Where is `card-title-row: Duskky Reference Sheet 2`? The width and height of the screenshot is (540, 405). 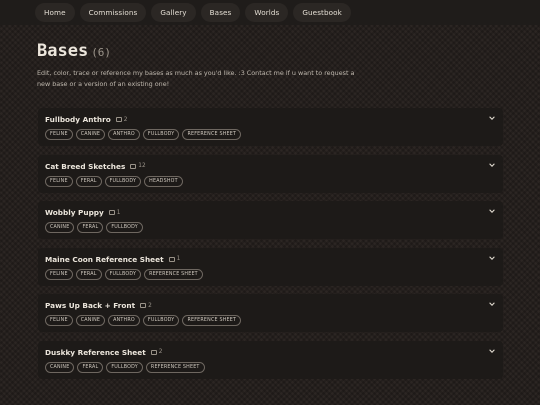
card-title-row: Duskky Reference Sheet 2 is located at coordinates (270, 352).